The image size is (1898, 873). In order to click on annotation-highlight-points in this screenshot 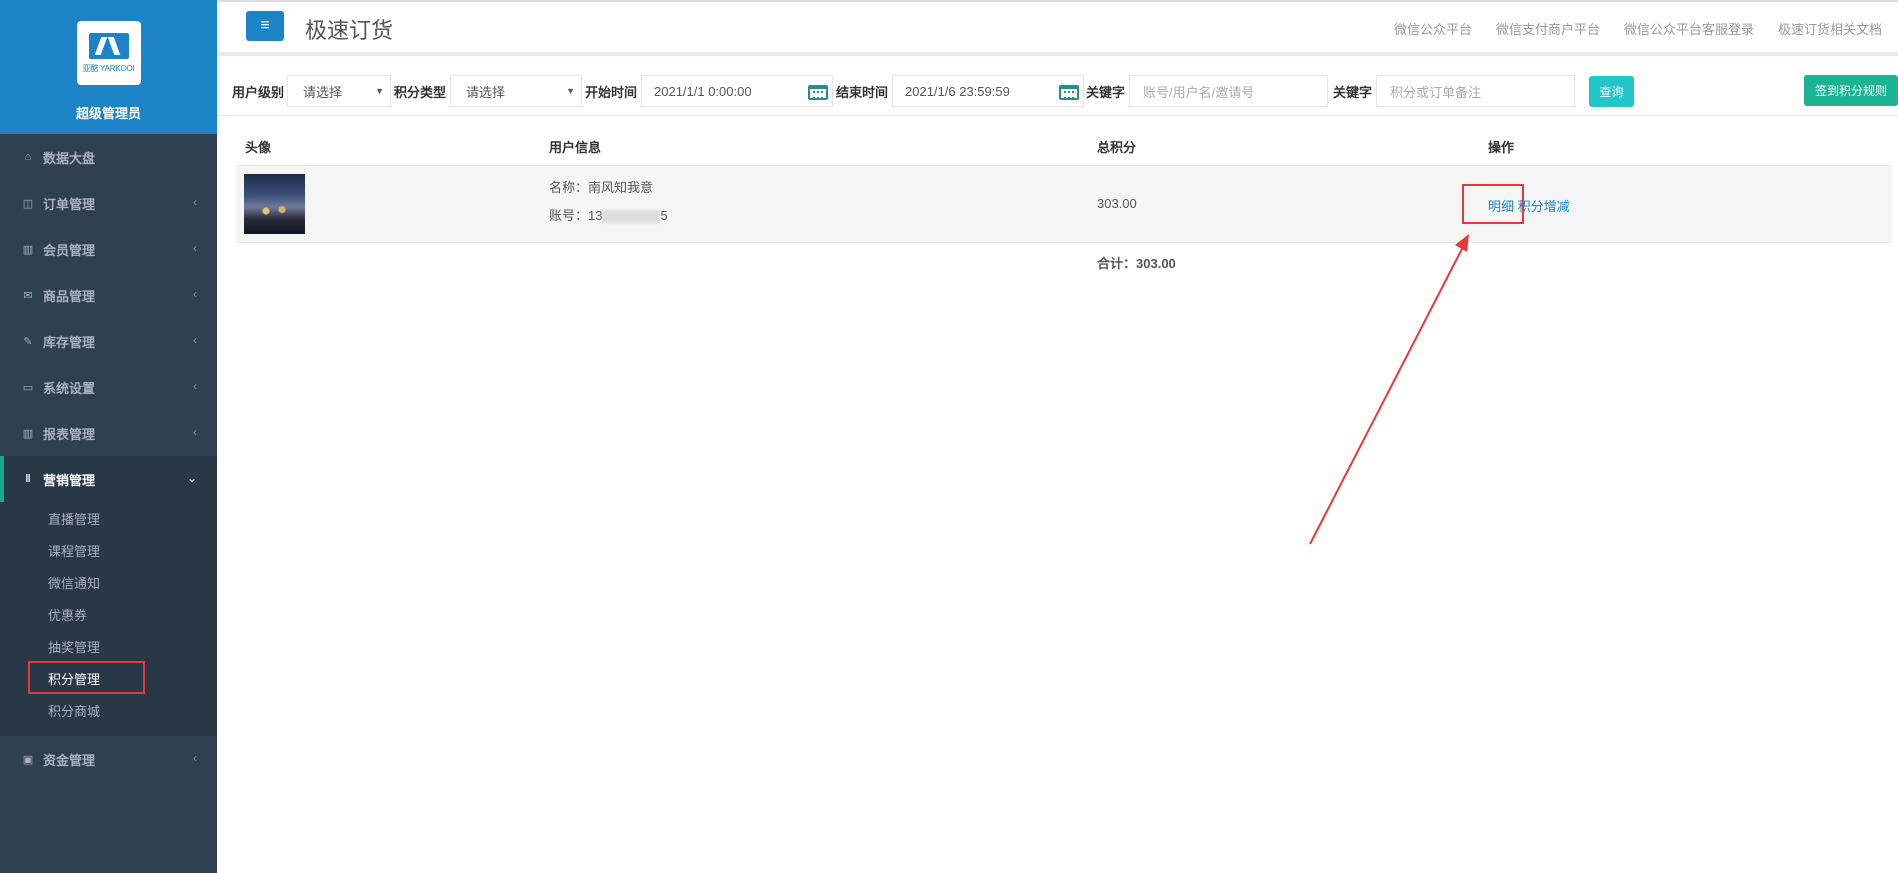, I will do `click(86, 677)`.